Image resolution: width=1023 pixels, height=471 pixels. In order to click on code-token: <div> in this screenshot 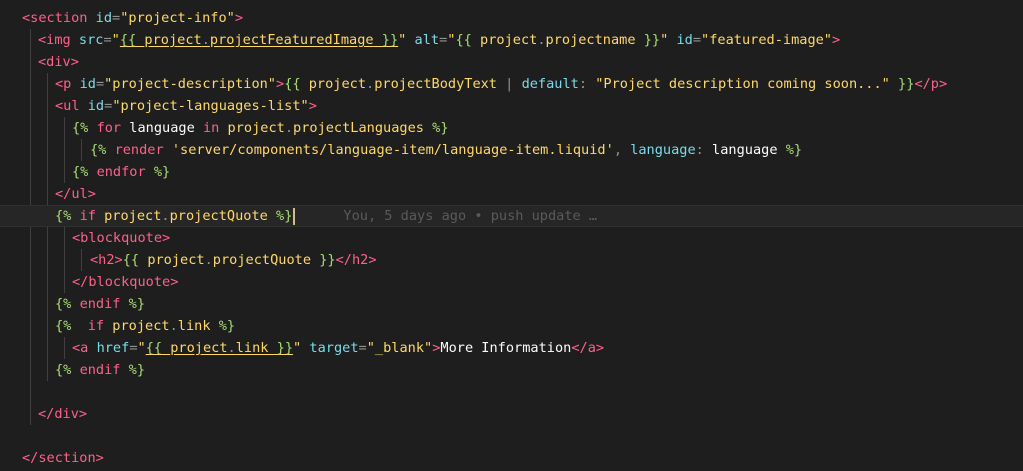, I will do `click(58, 62)`.